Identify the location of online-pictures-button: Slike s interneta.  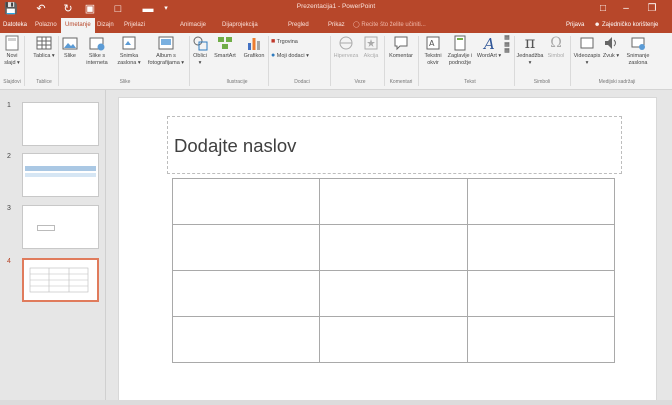
(97, 50).